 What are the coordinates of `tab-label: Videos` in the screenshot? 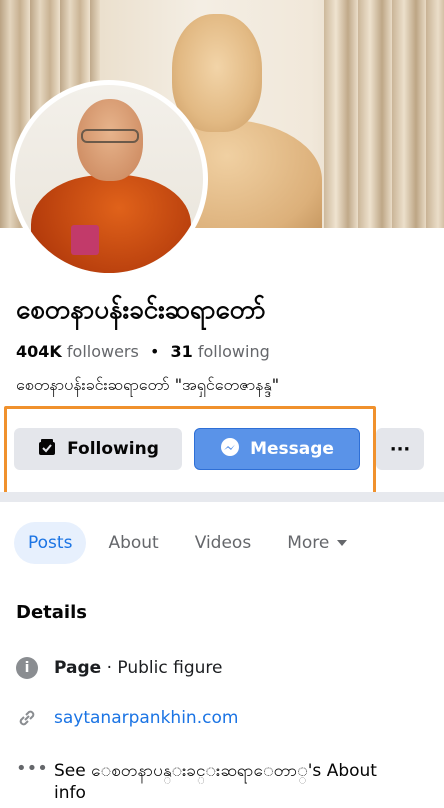 It's located at (223, 543).